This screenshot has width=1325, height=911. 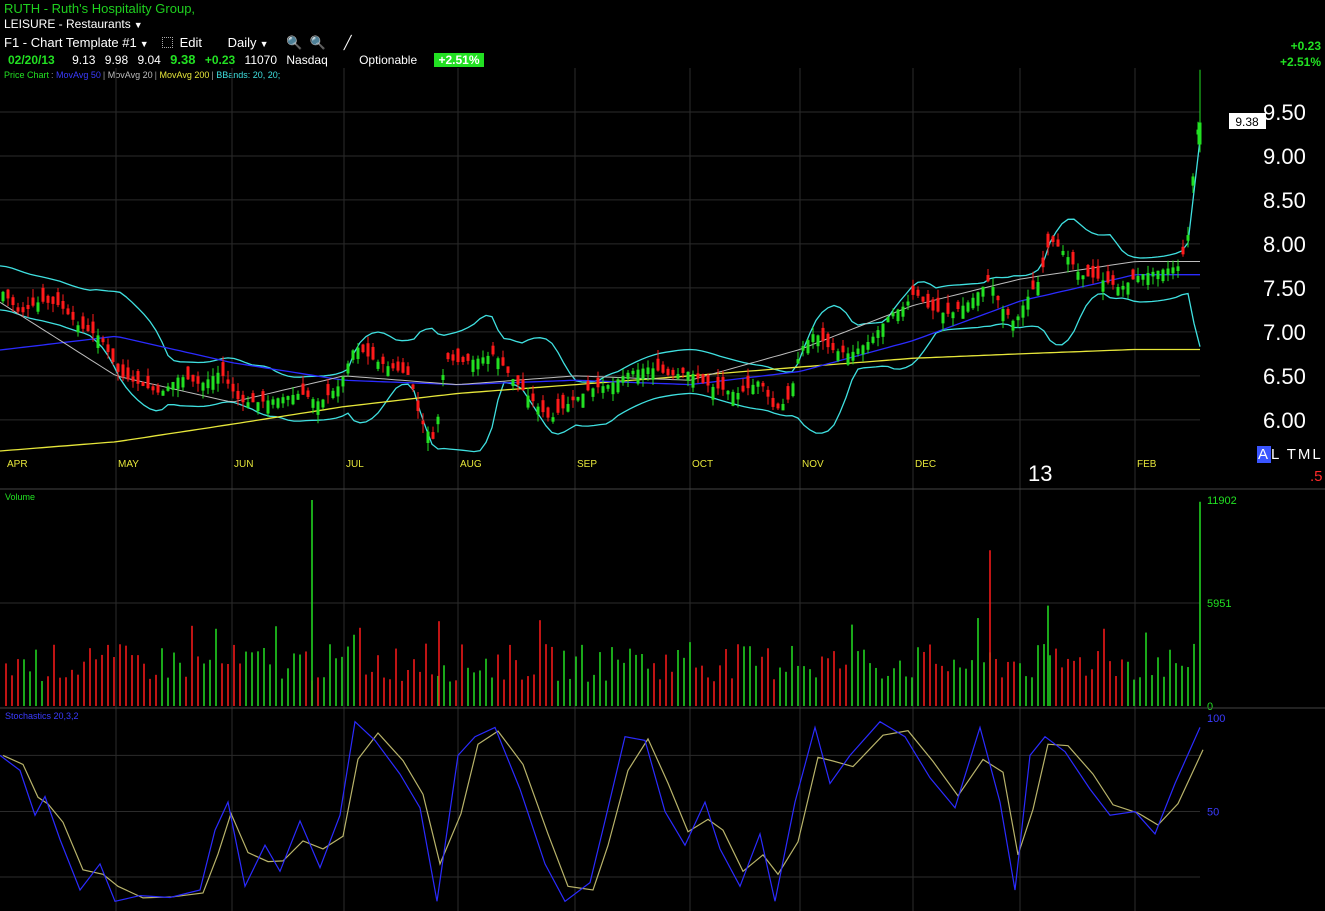 What do you see at coordinates (1297, 454) in the screenshot?
I see `timeframe-rest: L TML` at bounding box center [1297, 454].